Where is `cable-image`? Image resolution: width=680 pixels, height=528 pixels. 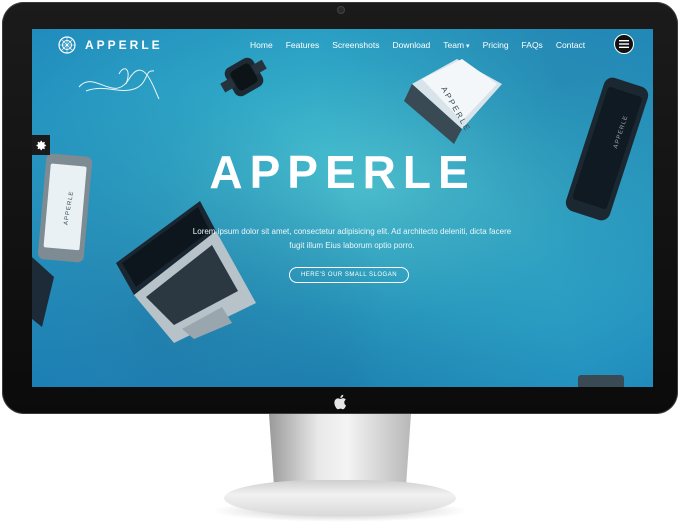
cable-image is located at coordinates (119, 84).